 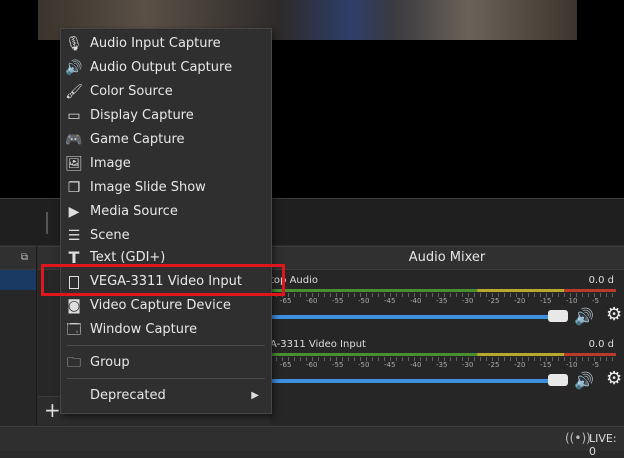 I want to click on menu-item-deprecated: Deprecated ▶, so click(x=166, y=396).